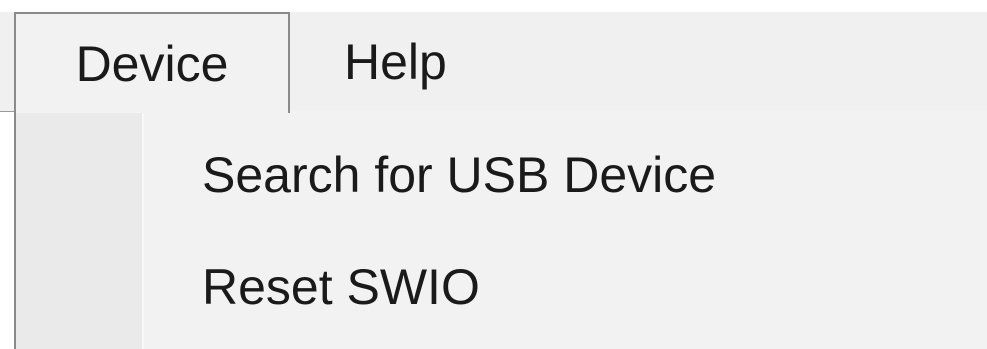 The height and width of the screenshot is (349, 987). What do you see at coordinates (341, 287) in the screenshot?
I see `menu-item-label: Reset SWIO` at bounding box center [341, 287].